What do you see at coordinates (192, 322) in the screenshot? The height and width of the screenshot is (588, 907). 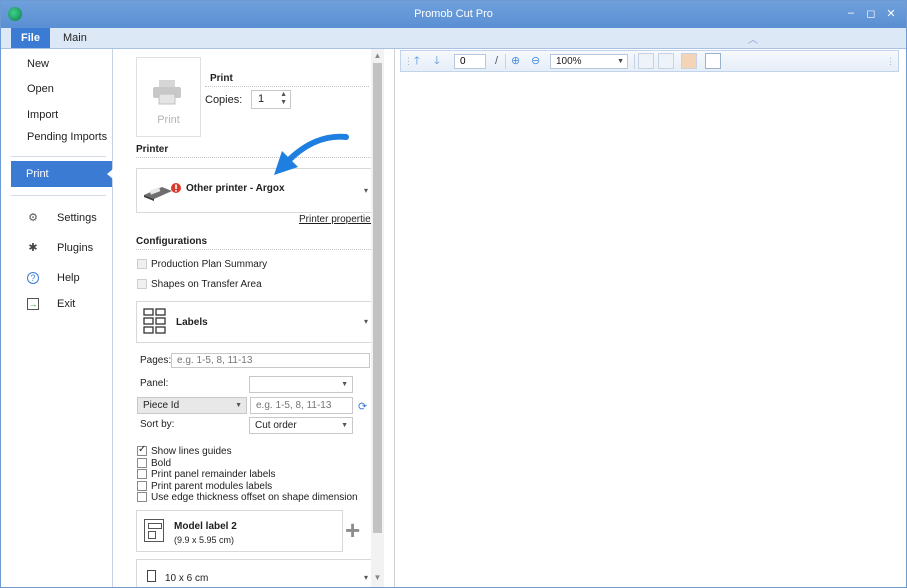 I see `report-type-value: Labels` at bounding box center [192, 322].